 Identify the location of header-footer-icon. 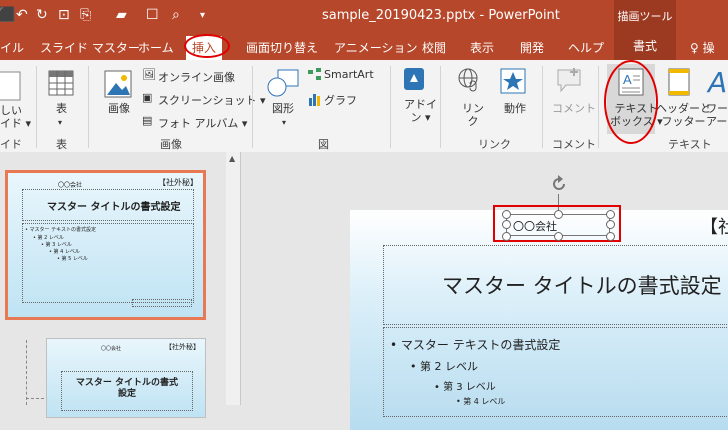
(679, 82).